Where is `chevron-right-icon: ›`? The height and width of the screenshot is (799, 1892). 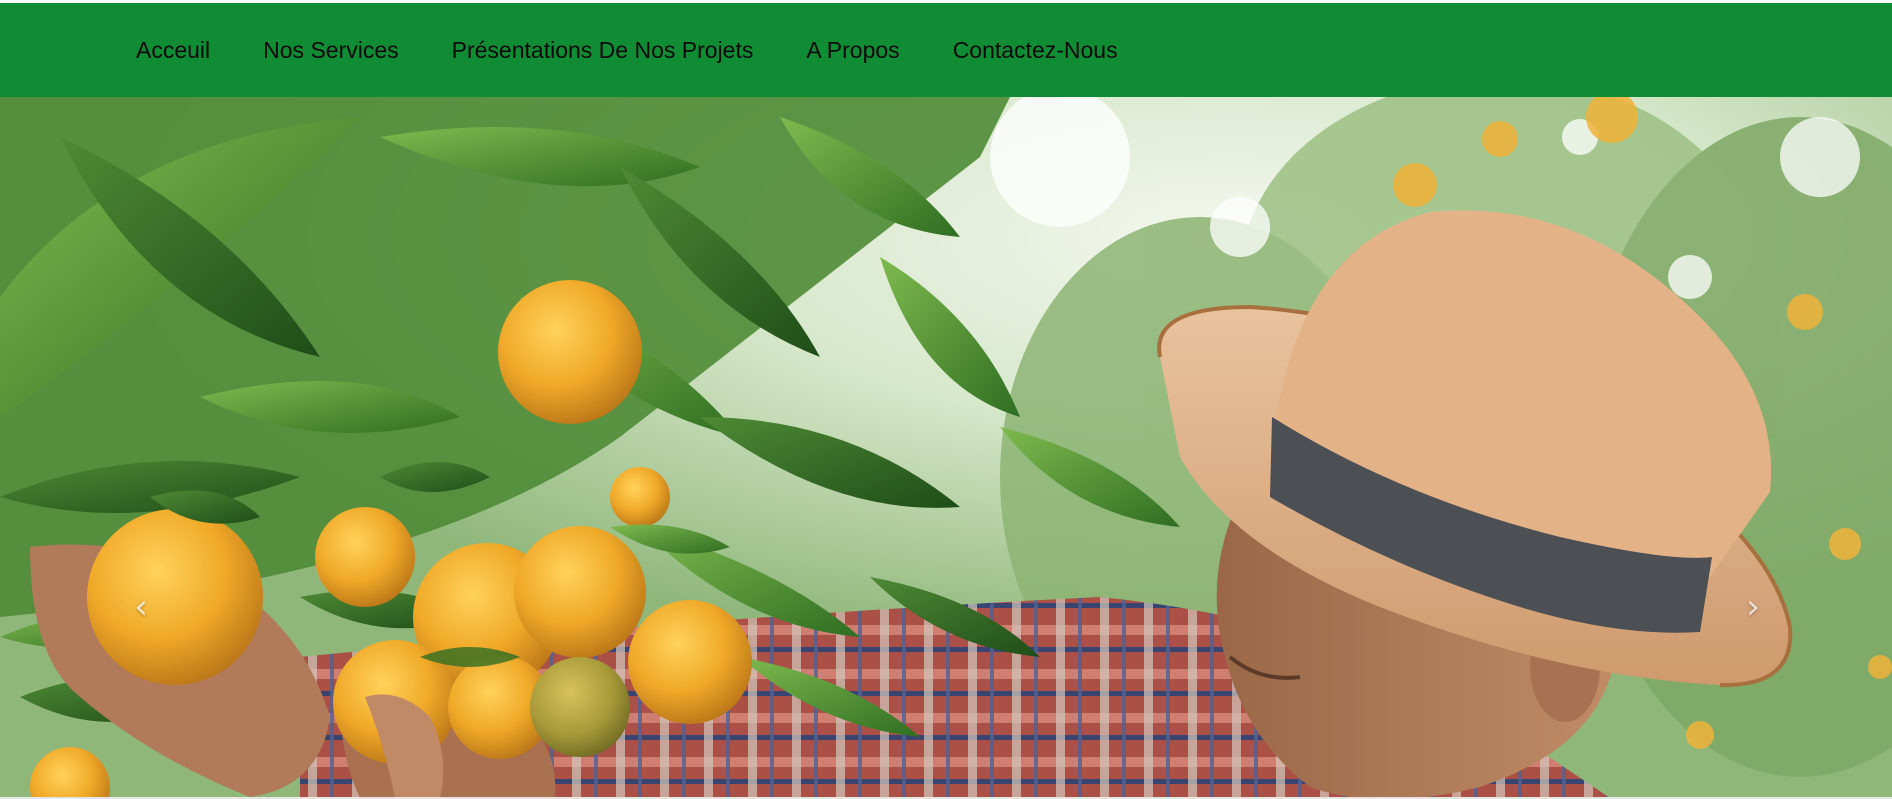
chevron-right-icon: › is located at coordinates (1753, 607).